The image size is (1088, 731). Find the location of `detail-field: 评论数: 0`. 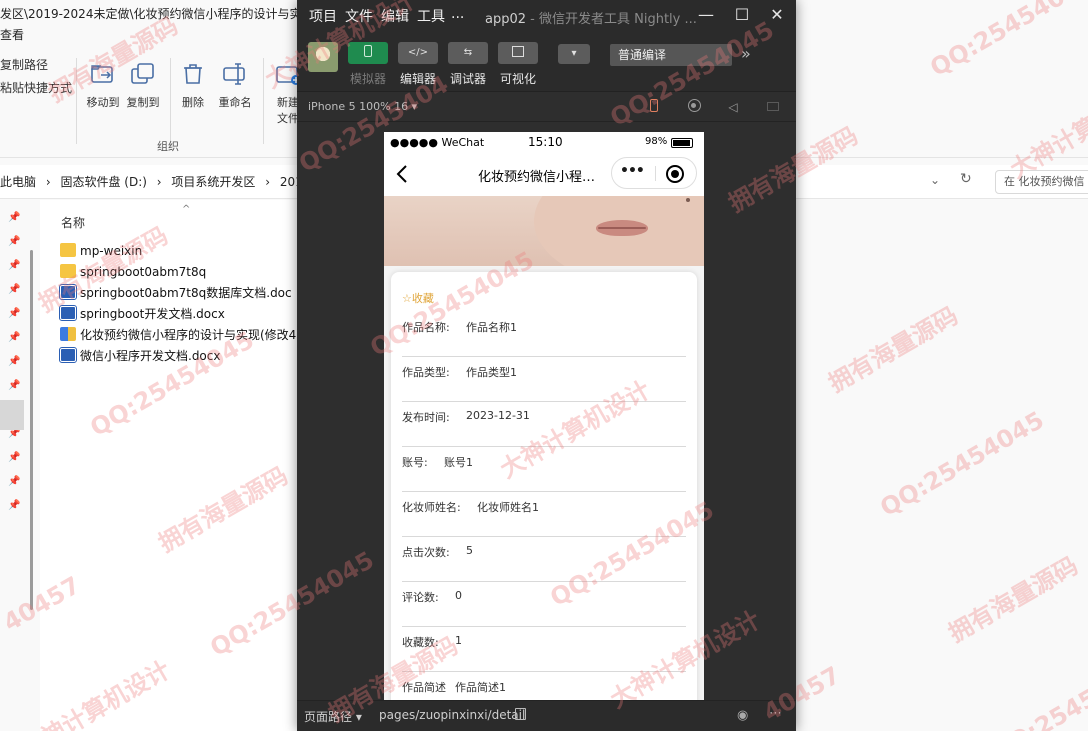

detail-field: 评论数: 0 is located at coordinates (544, 604).